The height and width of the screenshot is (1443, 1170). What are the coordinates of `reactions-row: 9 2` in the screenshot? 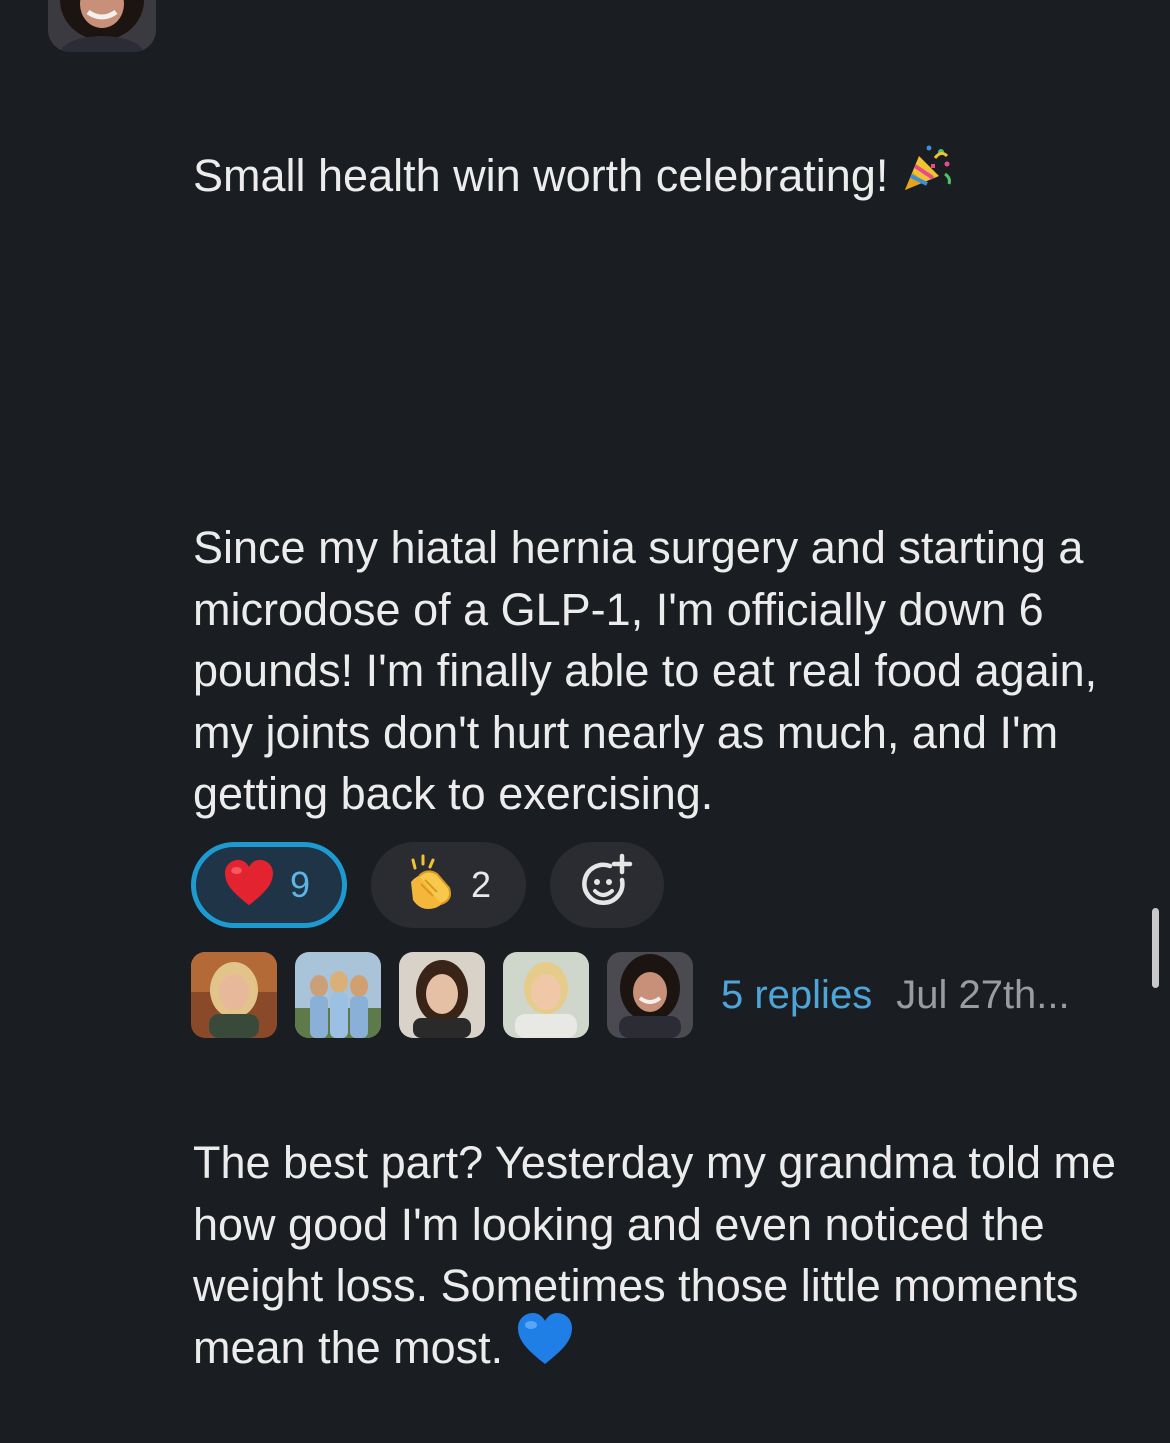 It's located at (427, 885).